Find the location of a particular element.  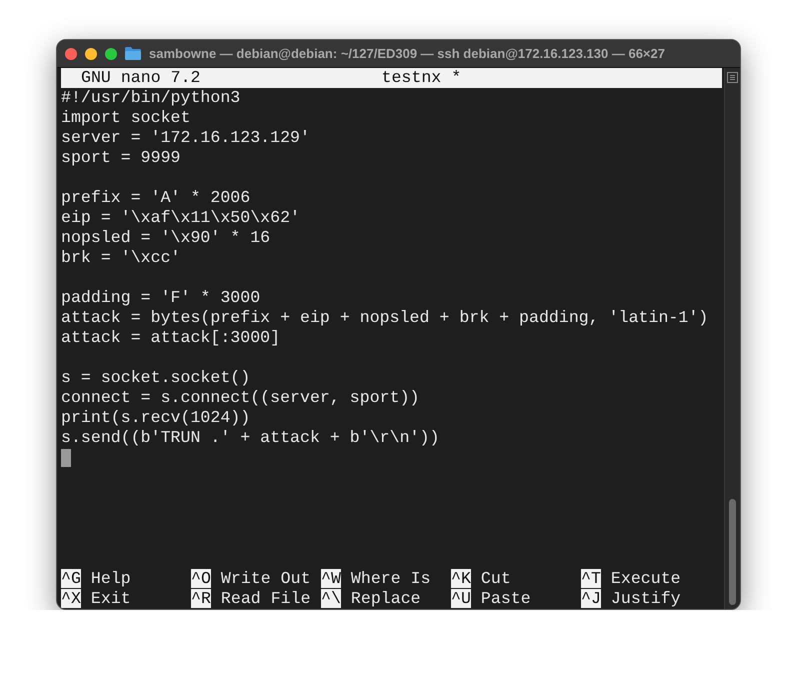

code-line: import socket is located at coordinates (125, 117).